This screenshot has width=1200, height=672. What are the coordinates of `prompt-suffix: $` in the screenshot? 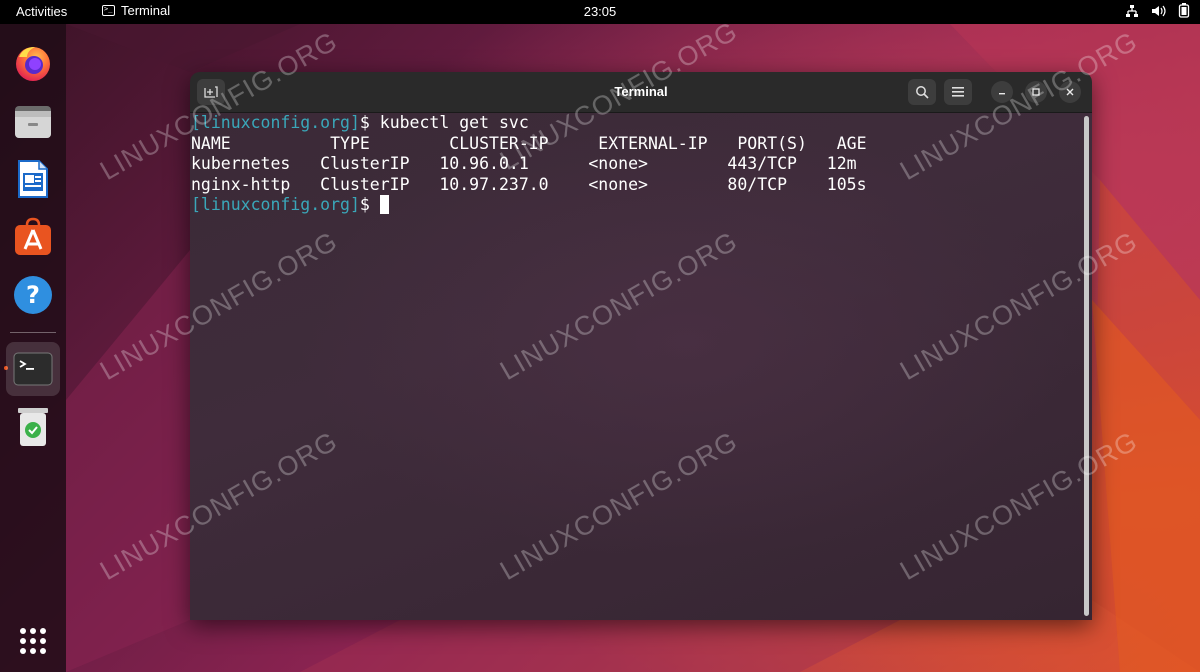 It's located at (369, 204).